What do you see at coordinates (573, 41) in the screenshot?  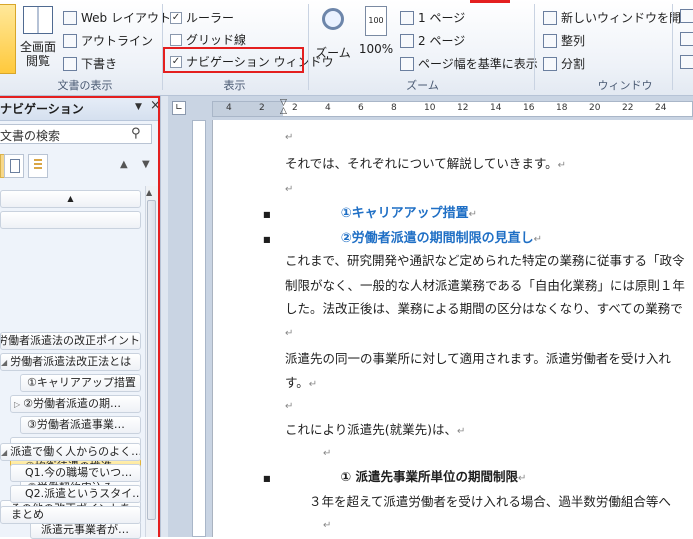 I see `arrange-label: 整列` at bounding box center [573, 41].